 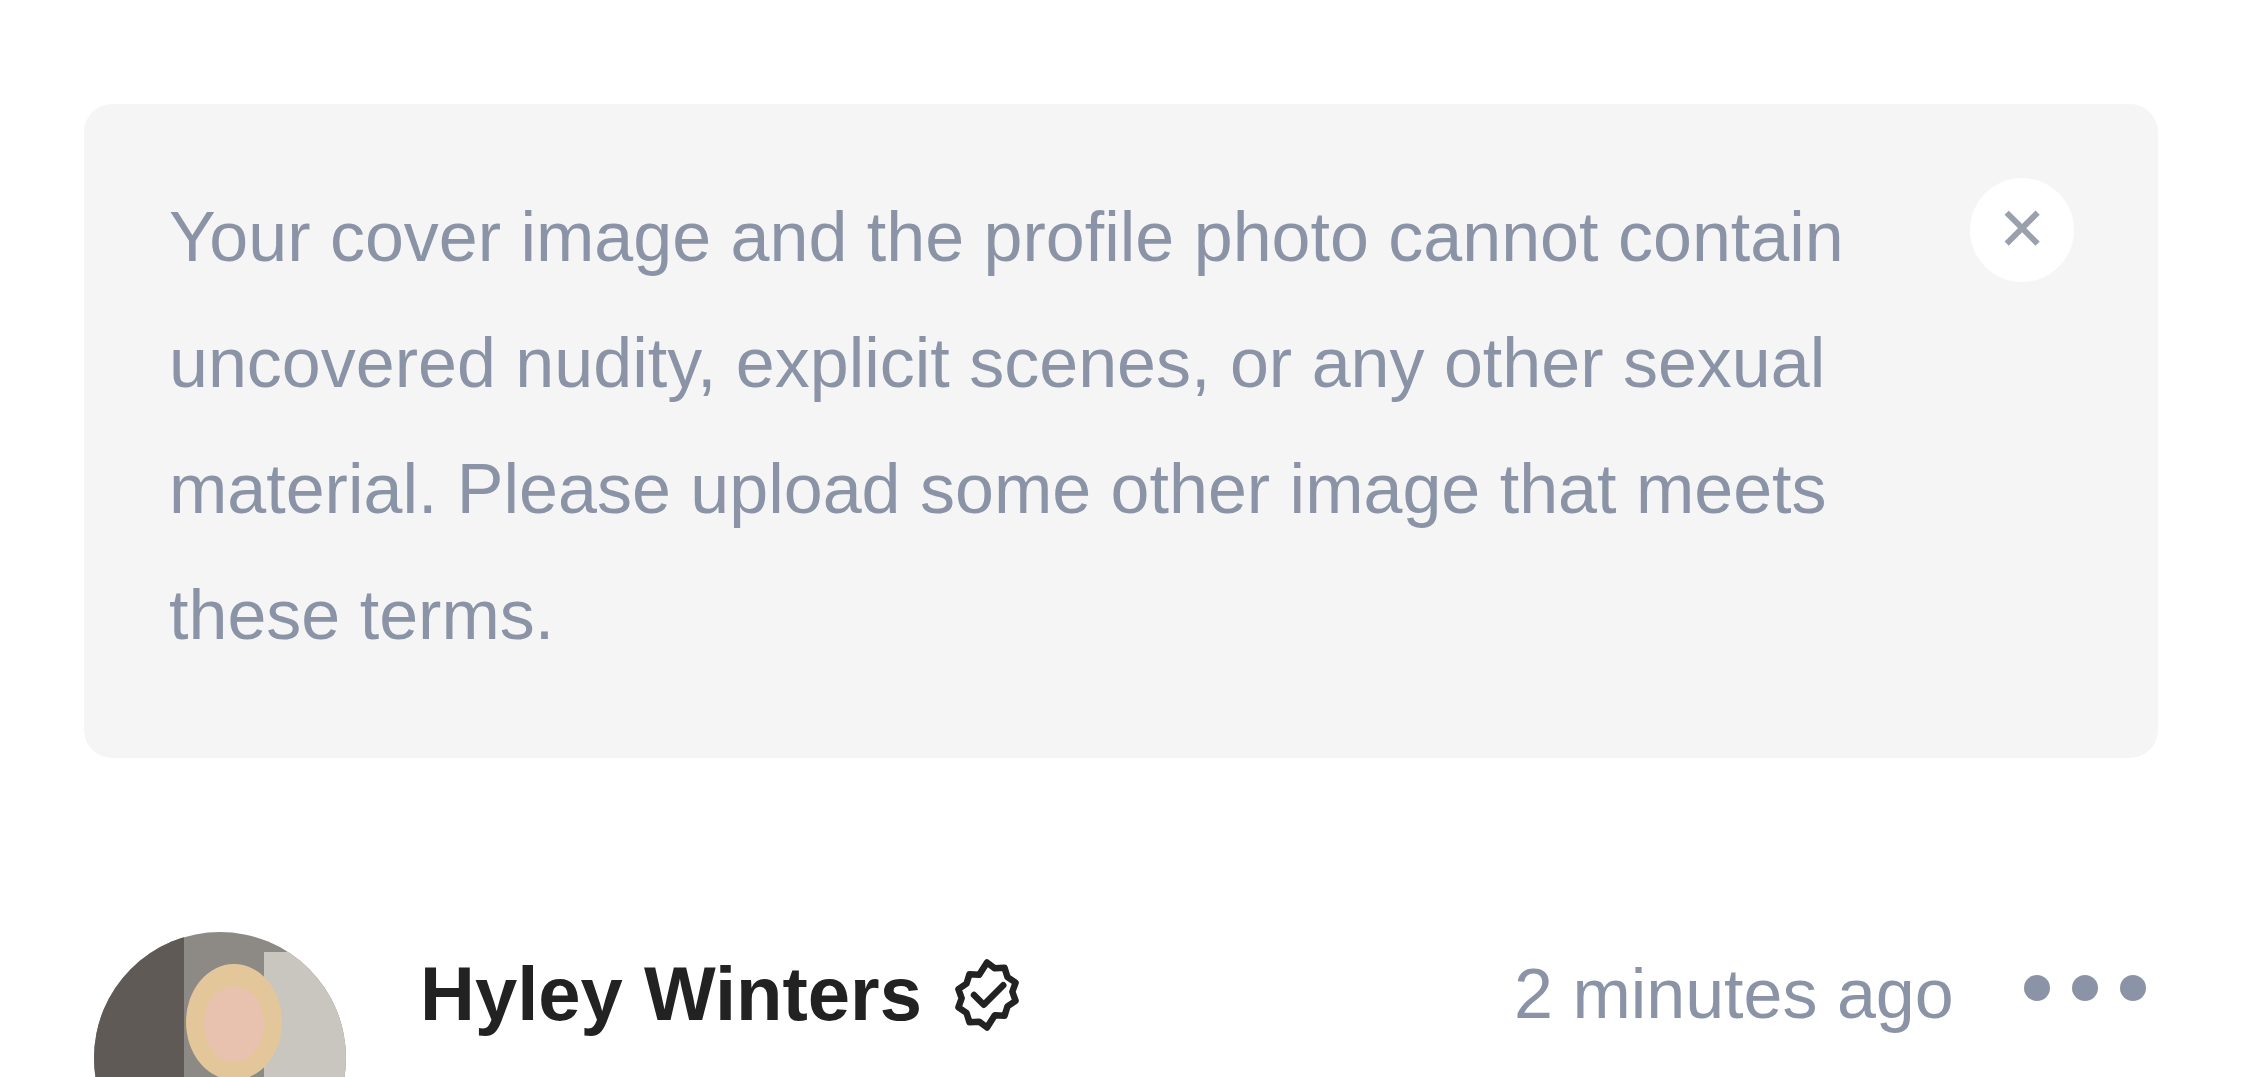 I want to click on author-name: Hyley Winters, so click(x=671, y=994).